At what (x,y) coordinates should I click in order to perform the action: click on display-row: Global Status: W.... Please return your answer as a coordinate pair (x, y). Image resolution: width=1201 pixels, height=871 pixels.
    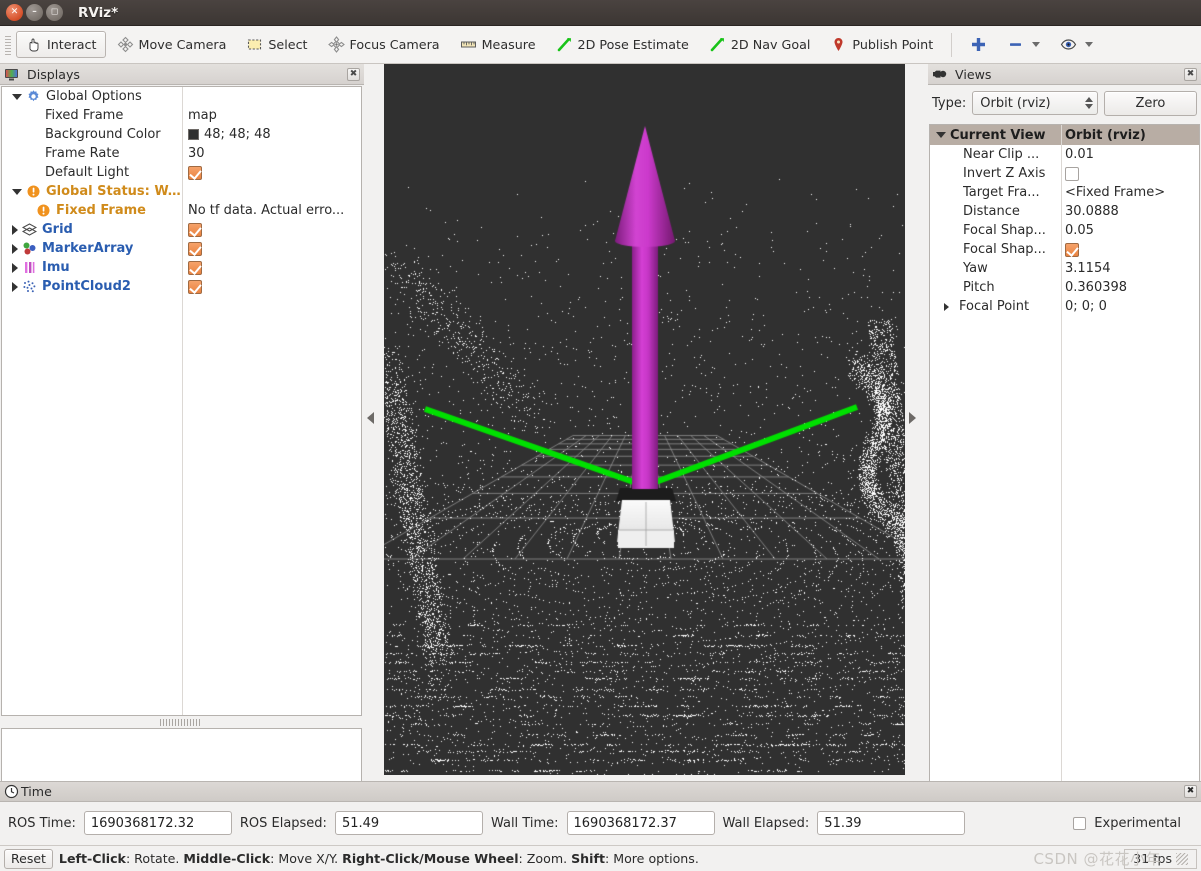
    Looking at the image, I should click on (181, 191).